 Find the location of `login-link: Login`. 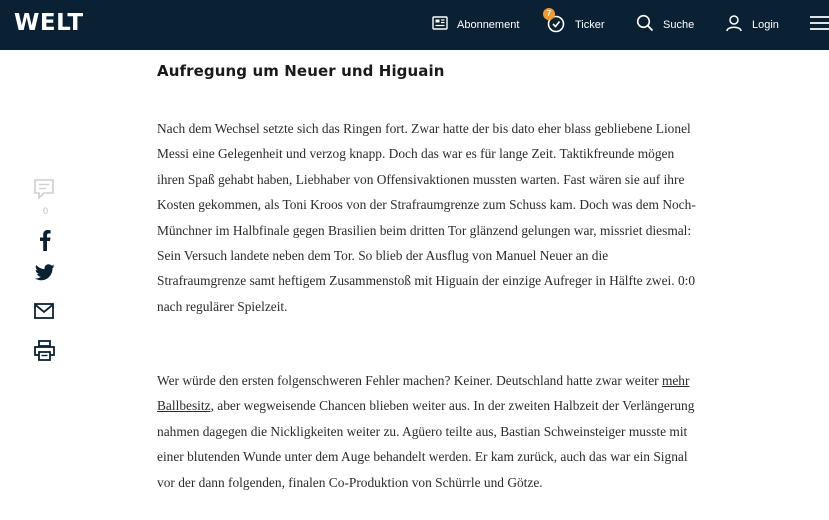

login-link: Login is located at coordinates (752, 25).